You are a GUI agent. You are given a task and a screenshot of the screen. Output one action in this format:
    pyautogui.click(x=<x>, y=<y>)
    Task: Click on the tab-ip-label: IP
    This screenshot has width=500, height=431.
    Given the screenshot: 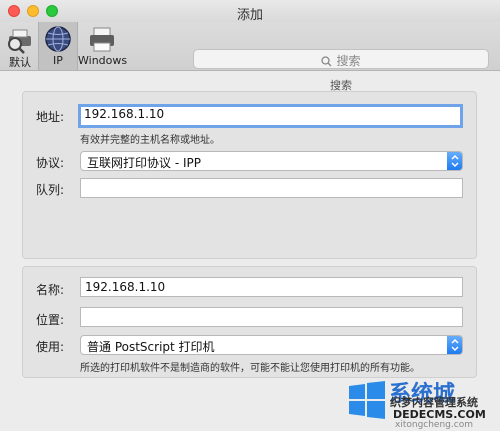 What is the action you would take?
    pyautogui.click(x=58, y=60)
    